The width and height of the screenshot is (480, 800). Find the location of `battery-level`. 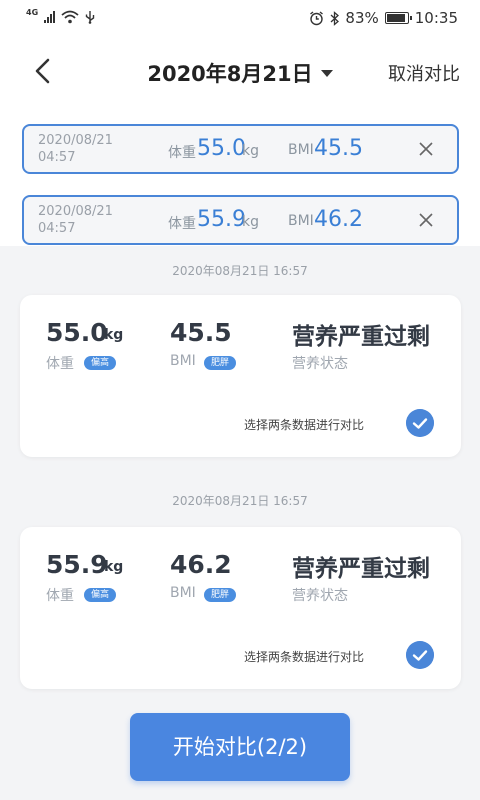

battery-level is located at coordinates (396, 18).